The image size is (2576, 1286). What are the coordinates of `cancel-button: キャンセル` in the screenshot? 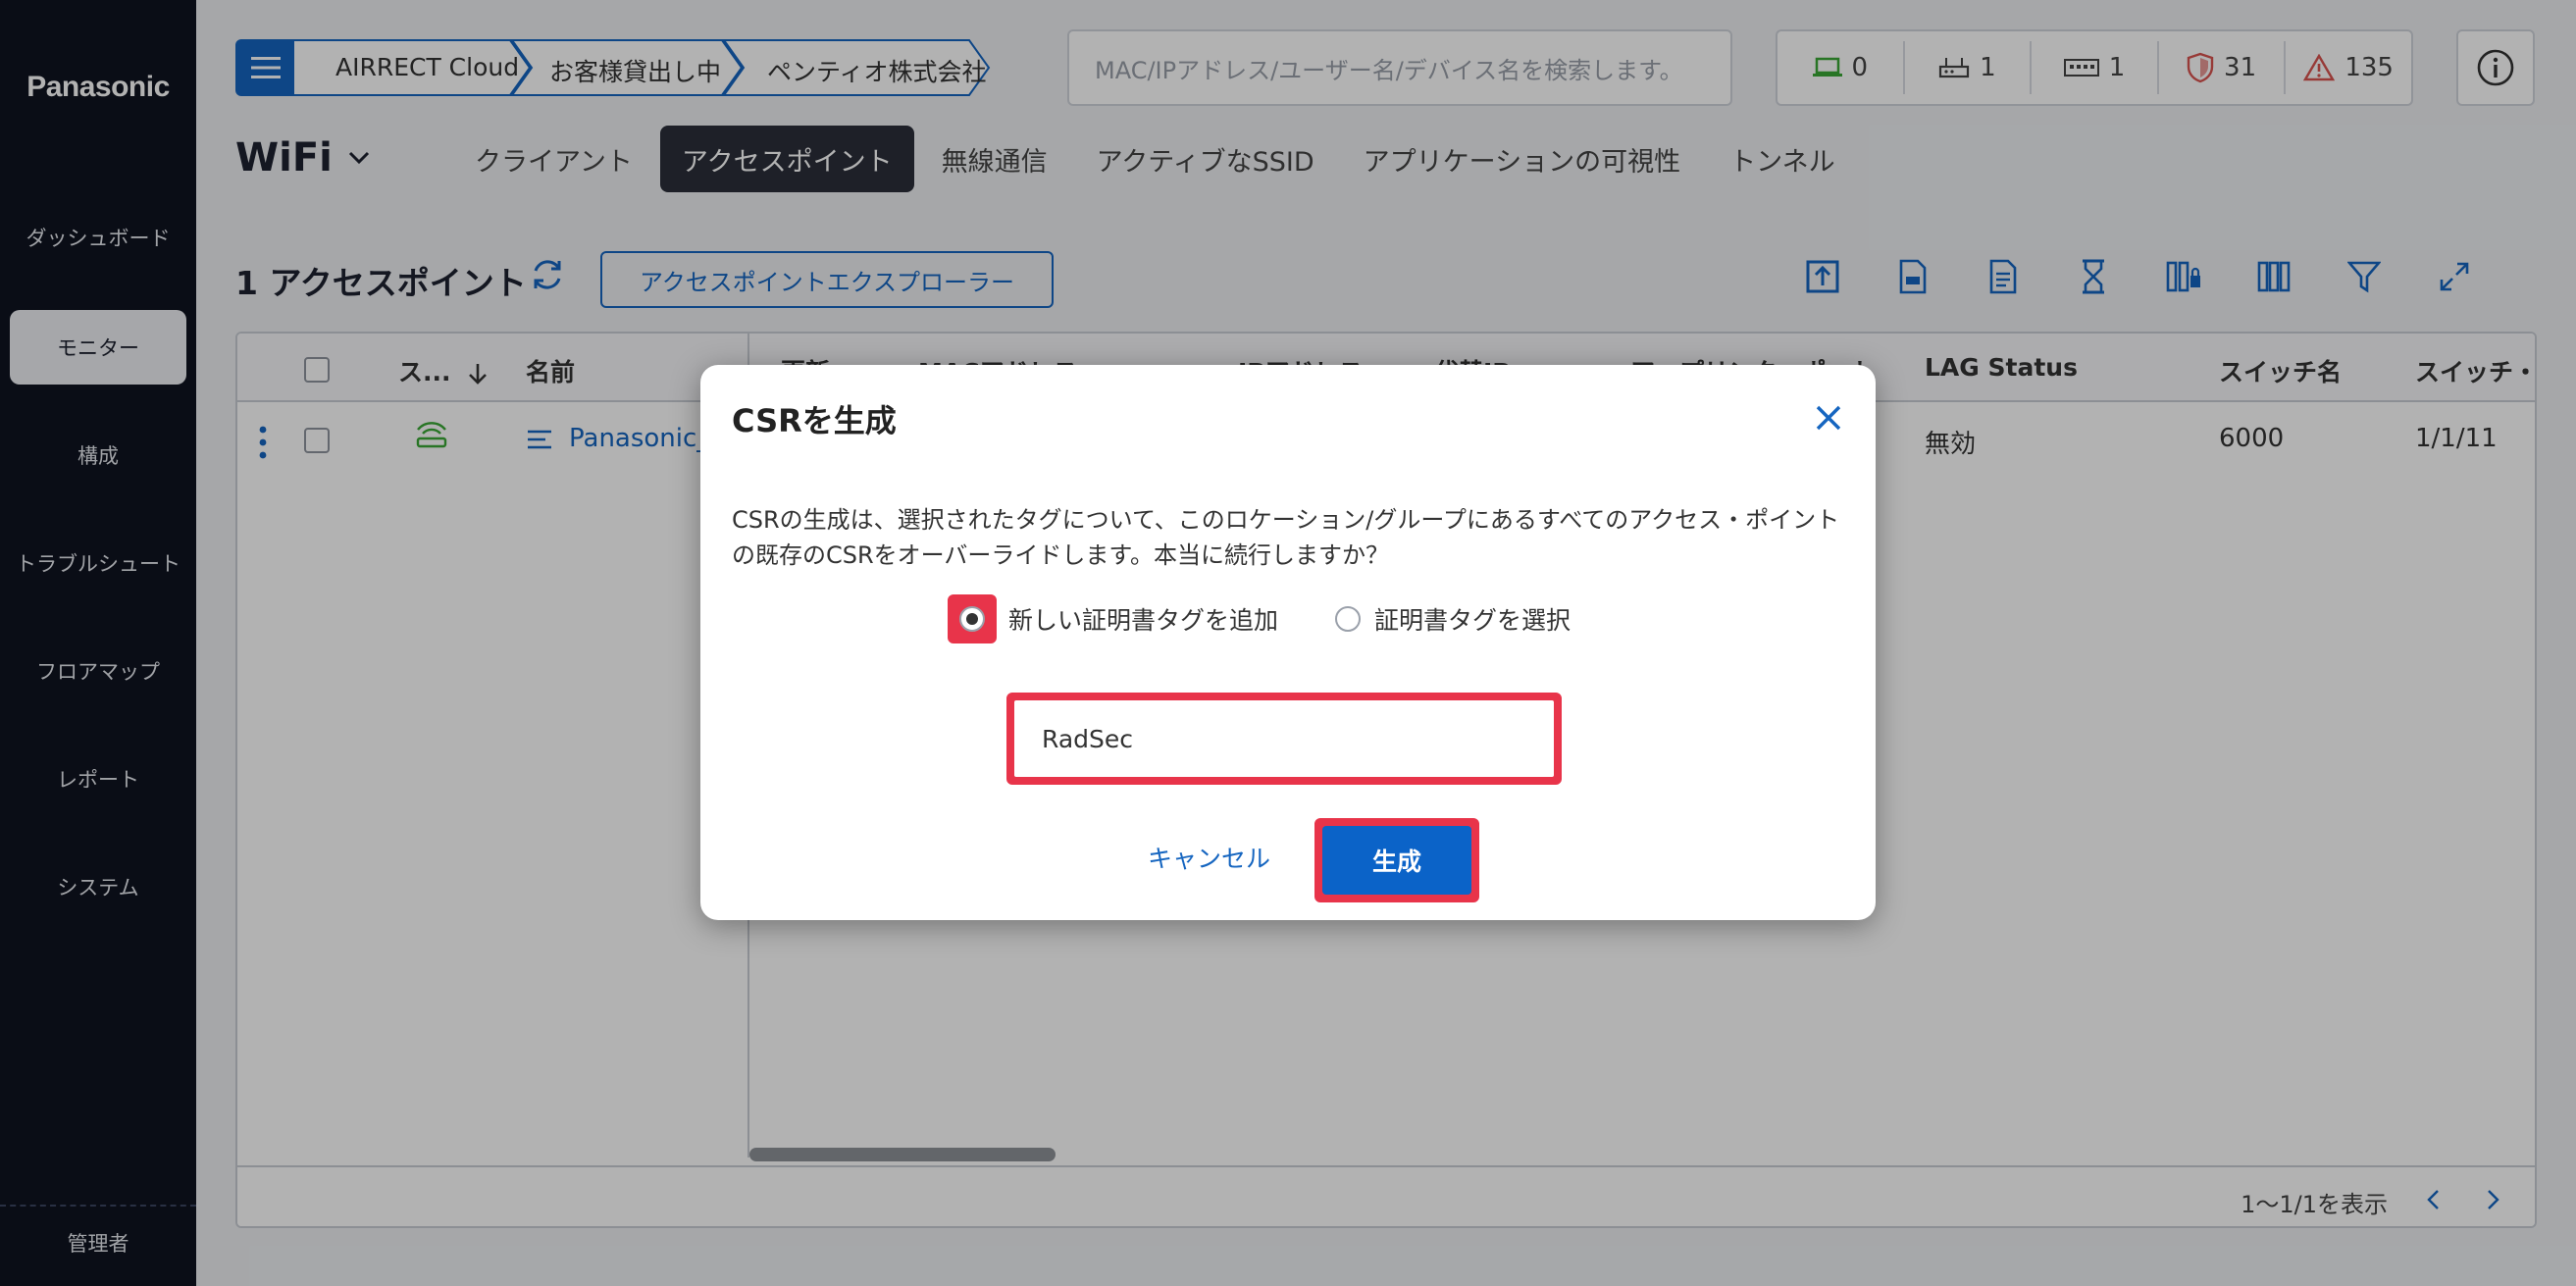 It's located at (1209, 857).